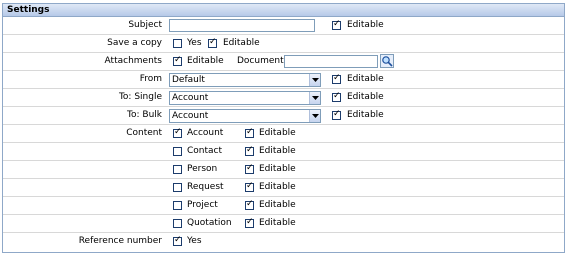 The width and height of the screenshot is (567, 255). What do you see at coordinates (190, 98) in the screenshot?
I see `to-single-select-value: Account` at bounding box center [190, 98].